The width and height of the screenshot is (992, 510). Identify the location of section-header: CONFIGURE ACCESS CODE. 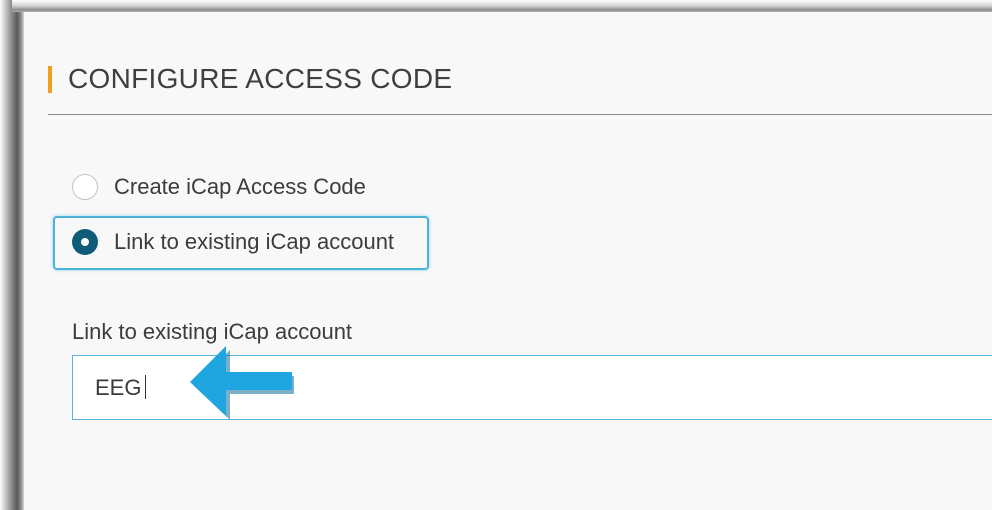
(520, 82).